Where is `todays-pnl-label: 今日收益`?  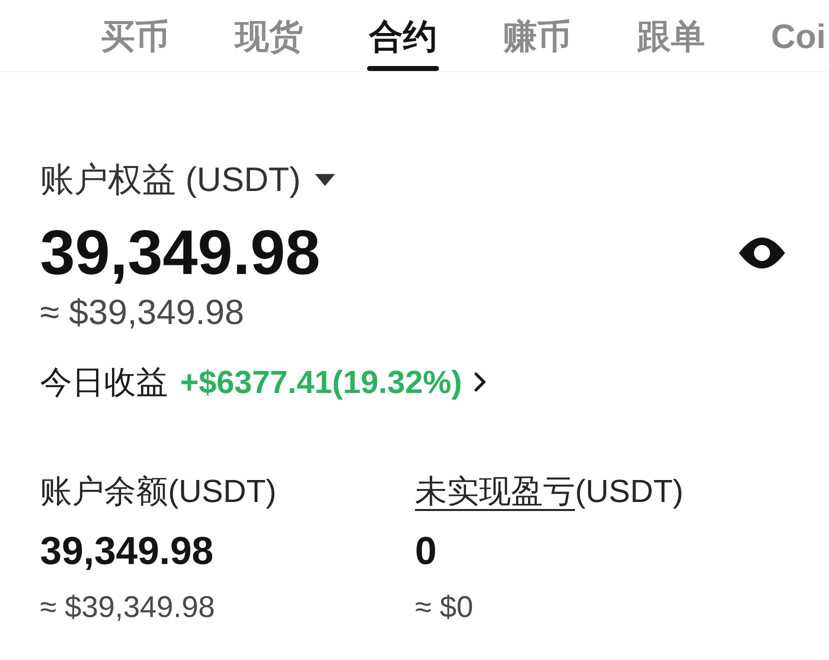
todays-pnl-label: 今日收益 is located at coordinates (104, 382).